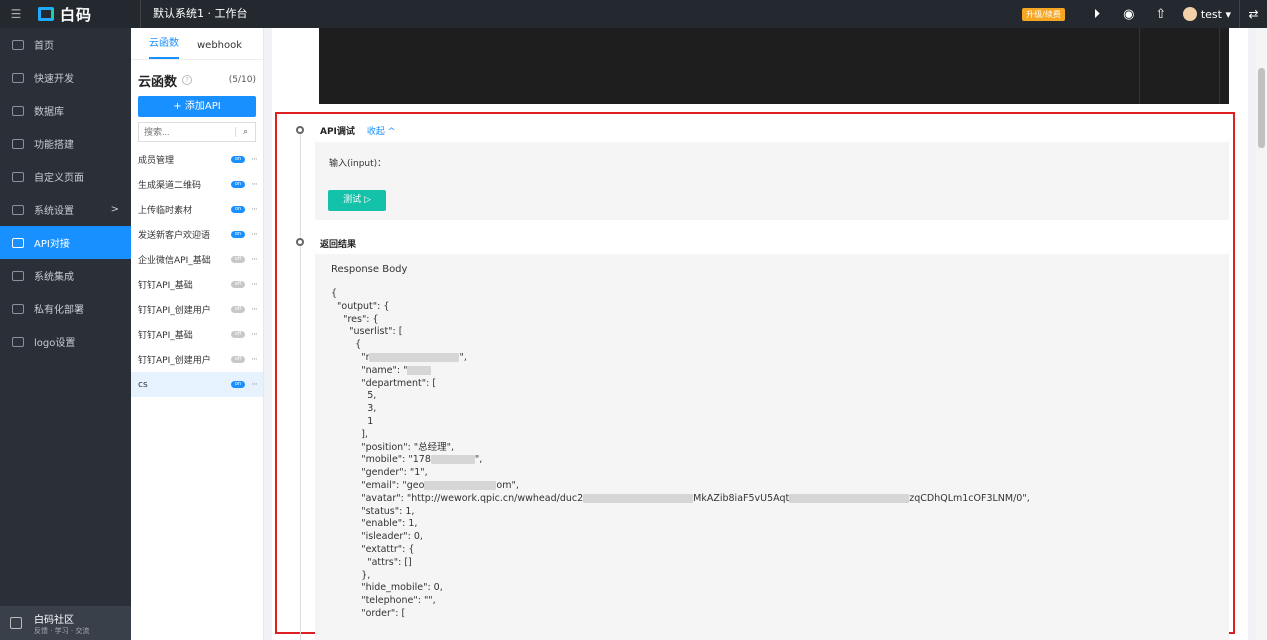 The height and width of the screenshot is (640, 1267). What do you see at coordinates (165, 336) in the screenshot?
I see `api-name: 钉钉API_基础` at bounding box center [165, 336].